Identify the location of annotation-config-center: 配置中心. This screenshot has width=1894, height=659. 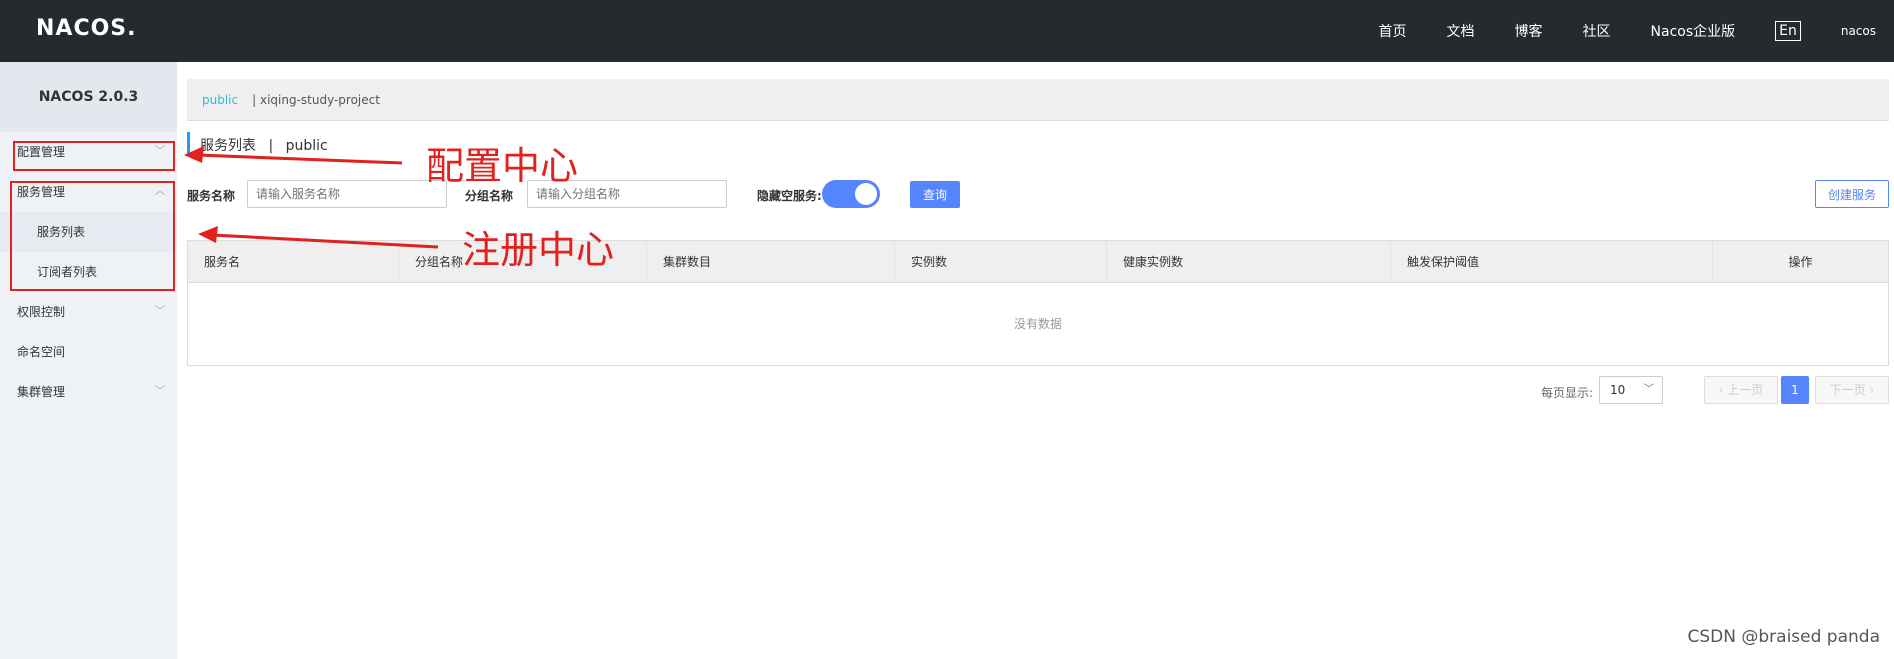
(502, 166).